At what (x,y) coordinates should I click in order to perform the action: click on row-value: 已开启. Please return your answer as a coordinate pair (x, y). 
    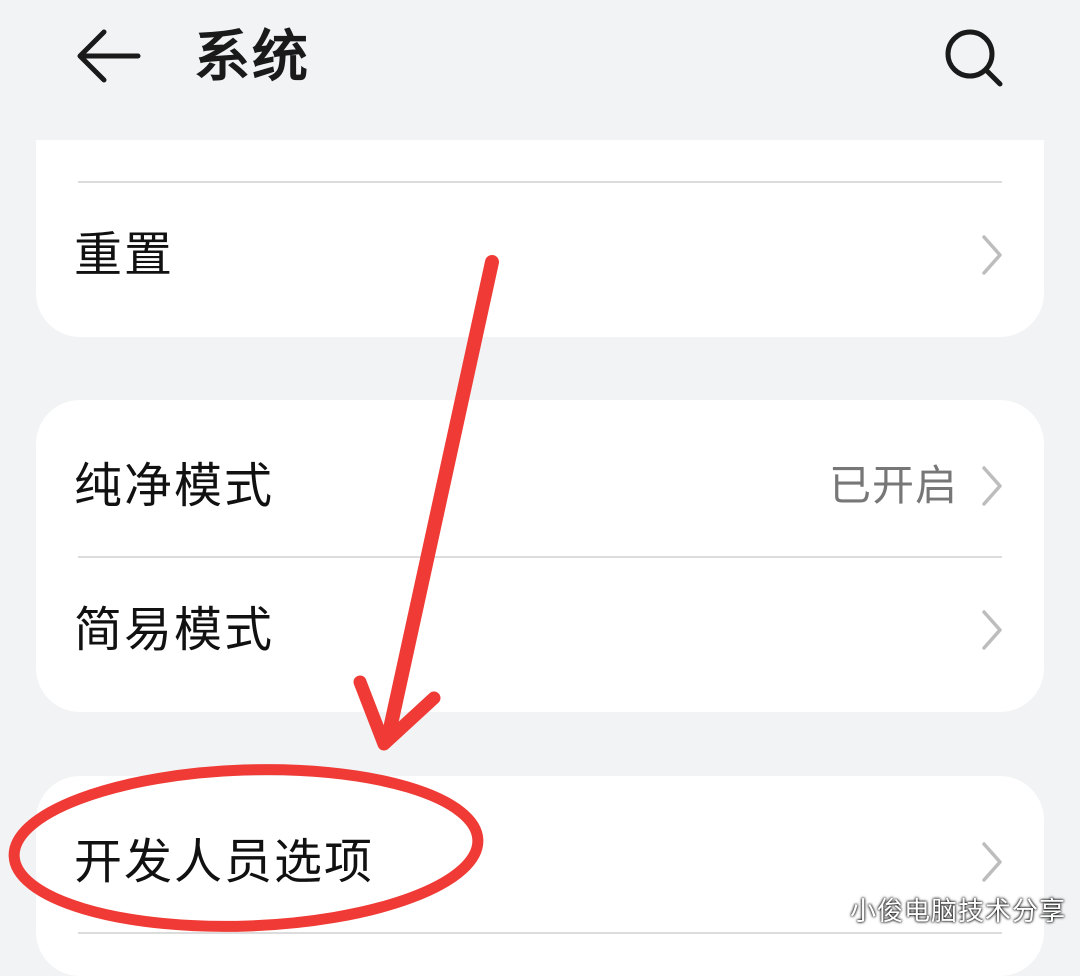
    Looking at the image, I should click on (893, 485).